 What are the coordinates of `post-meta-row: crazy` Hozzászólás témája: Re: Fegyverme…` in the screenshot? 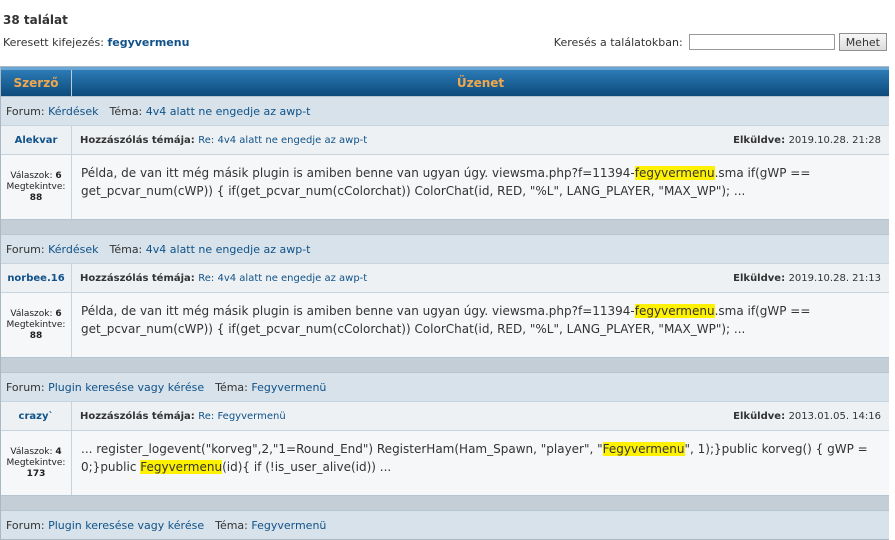 It's located at (445, 415).